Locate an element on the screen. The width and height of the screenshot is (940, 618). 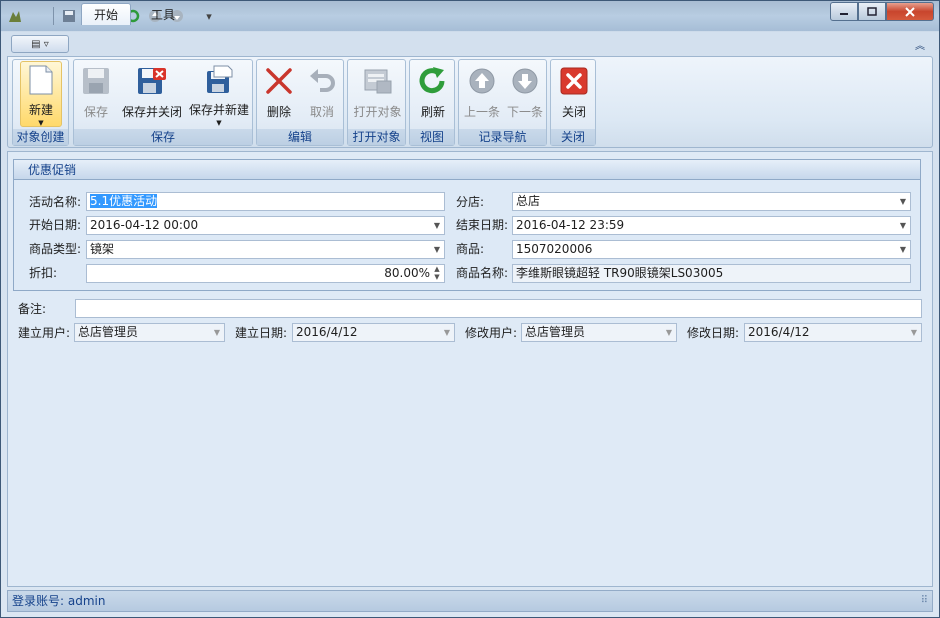
group-label: 视图 is located at coordinates (432, 137).